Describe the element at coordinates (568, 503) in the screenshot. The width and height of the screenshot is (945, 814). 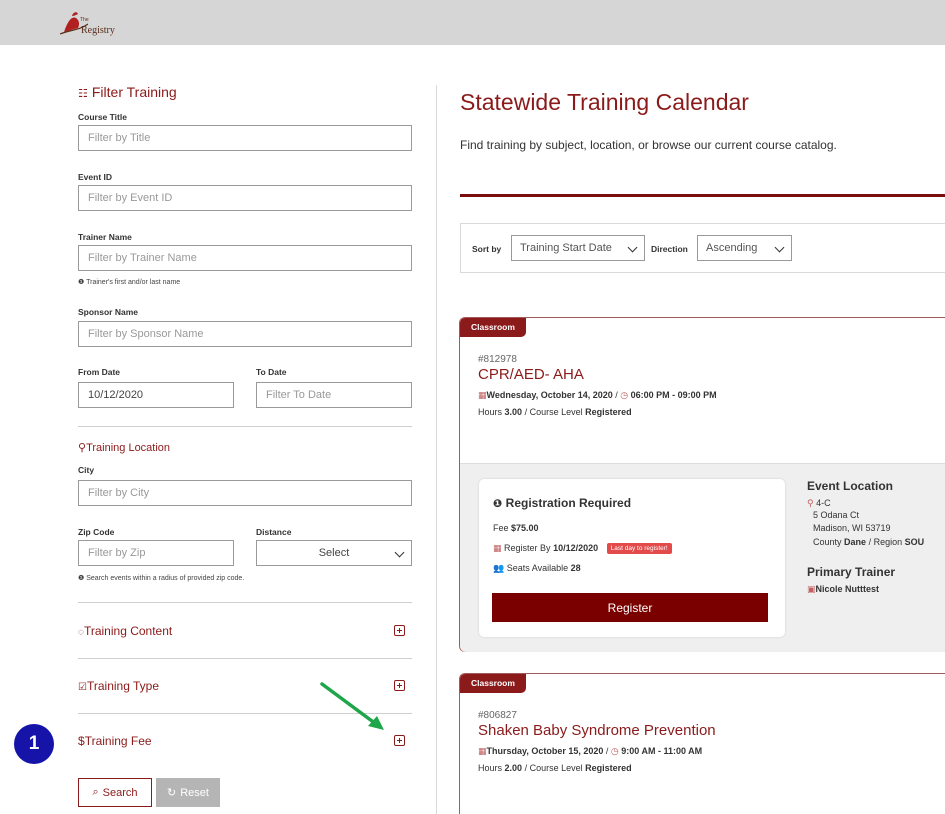
I see `registration-title-text: Registration Required` at that location.